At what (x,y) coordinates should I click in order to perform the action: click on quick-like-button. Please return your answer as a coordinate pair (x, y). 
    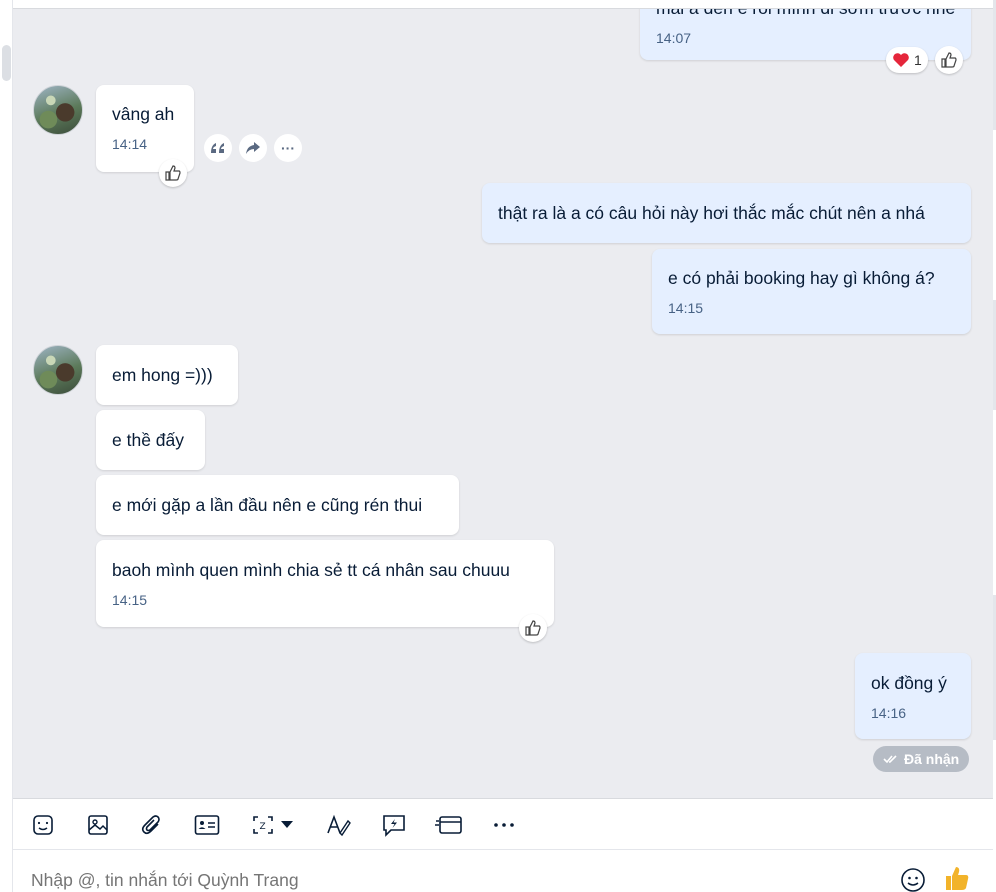
    Looking at the image, I should click on (957, 878).